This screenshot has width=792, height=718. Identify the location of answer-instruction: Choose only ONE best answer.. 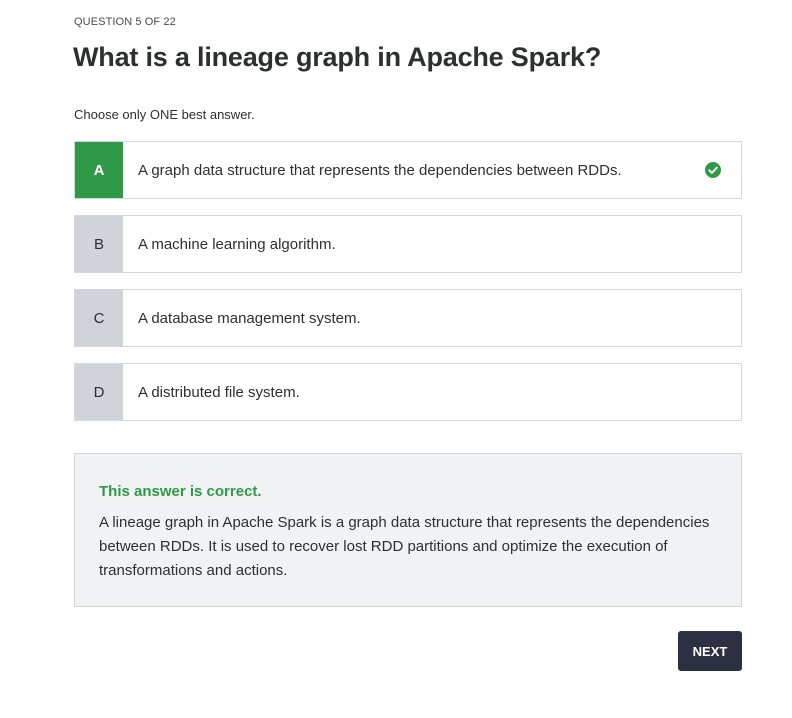
(164, 114).